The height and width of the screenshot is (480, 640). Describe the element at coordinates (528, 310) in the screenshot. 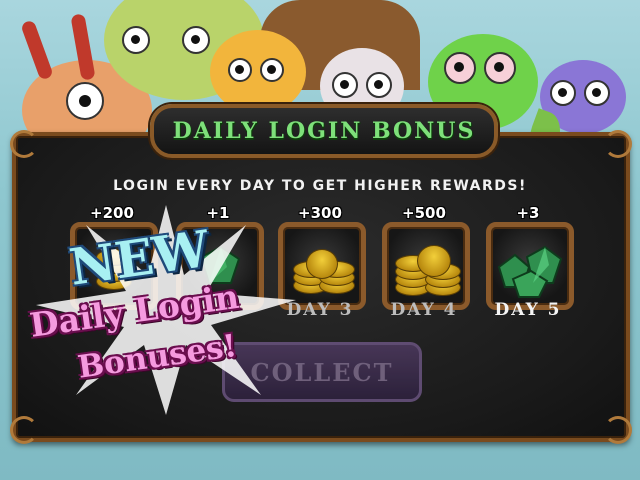

I see `day-label: DAY 5` at that location.